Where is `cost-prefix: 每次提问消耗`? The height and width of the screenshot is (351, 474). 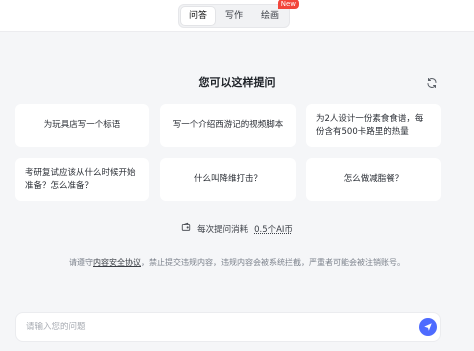
cost-prefix: 每次提问消耗 is located at coordinates (223, 229).